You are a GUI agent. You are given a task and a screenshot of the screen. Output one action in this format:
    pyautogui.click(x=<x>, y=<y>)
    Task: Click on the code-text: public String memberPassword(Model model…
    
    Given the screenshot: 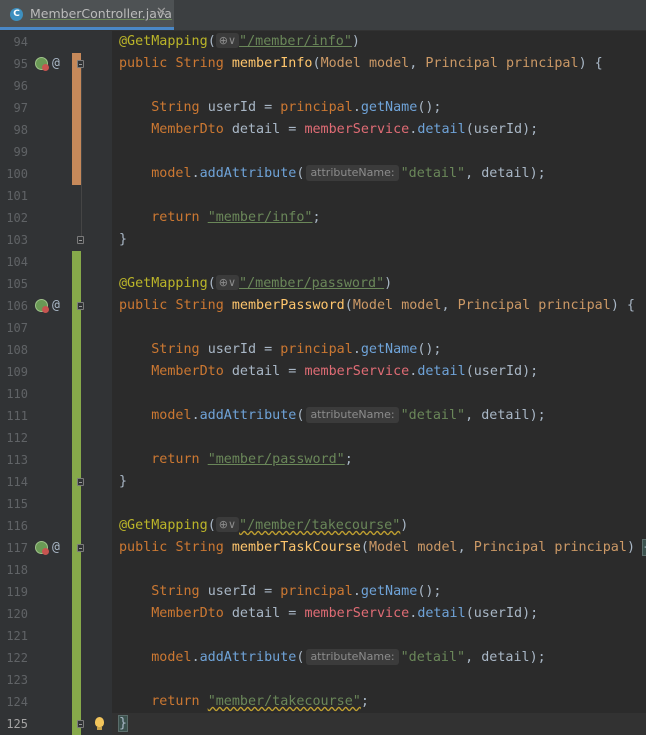 What is the action you would take?
    pyautogui.click(x=377, y=306)
    